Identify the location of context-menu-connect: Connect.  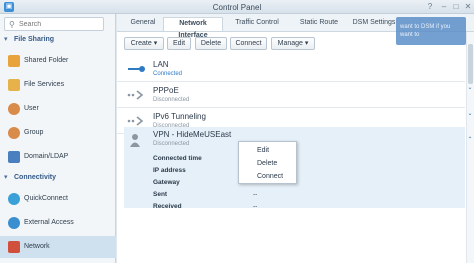
(267, 176).